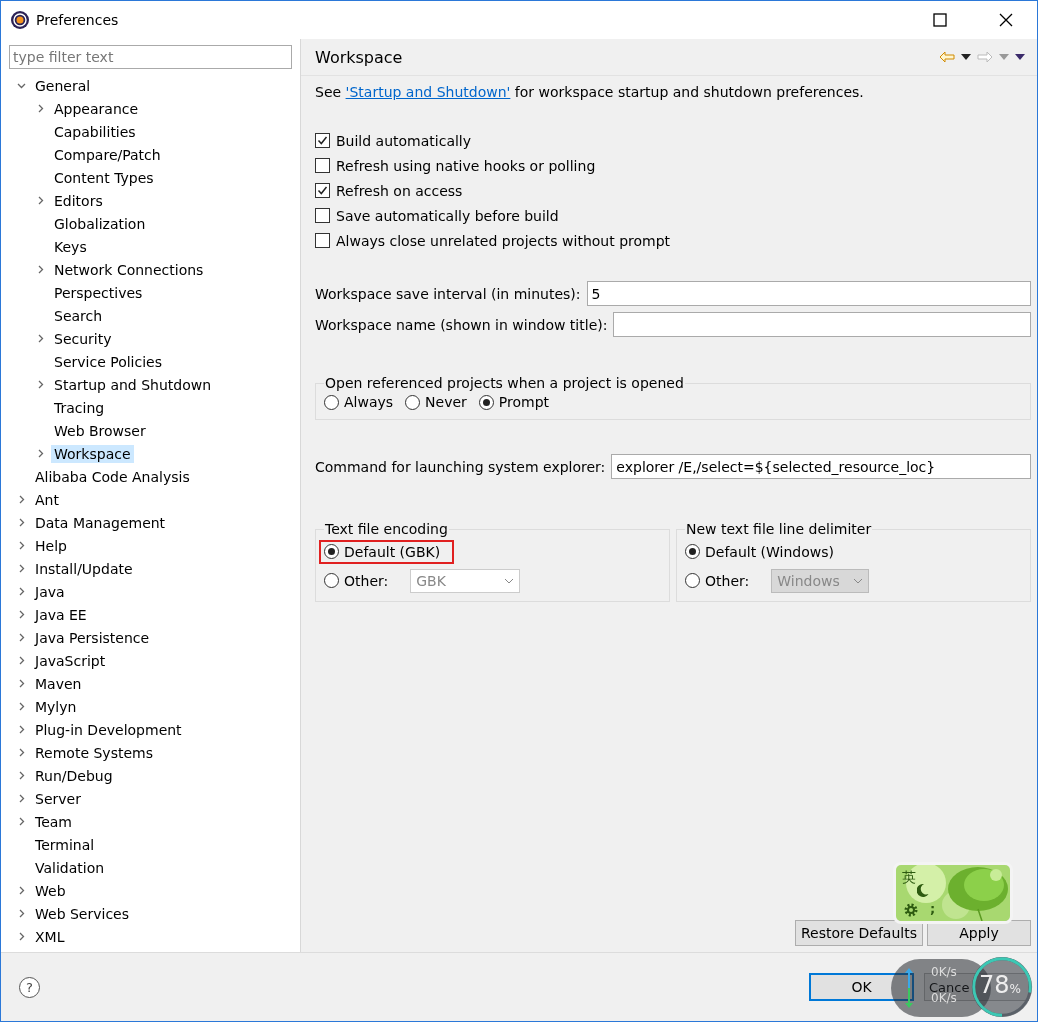 Image resolution: width=1038 pixels, height=1022 pixels. What do you see at coordinates (70, 246) in the screenshot?
I see `tree-item: Keys` at bounding box center [70, 246].